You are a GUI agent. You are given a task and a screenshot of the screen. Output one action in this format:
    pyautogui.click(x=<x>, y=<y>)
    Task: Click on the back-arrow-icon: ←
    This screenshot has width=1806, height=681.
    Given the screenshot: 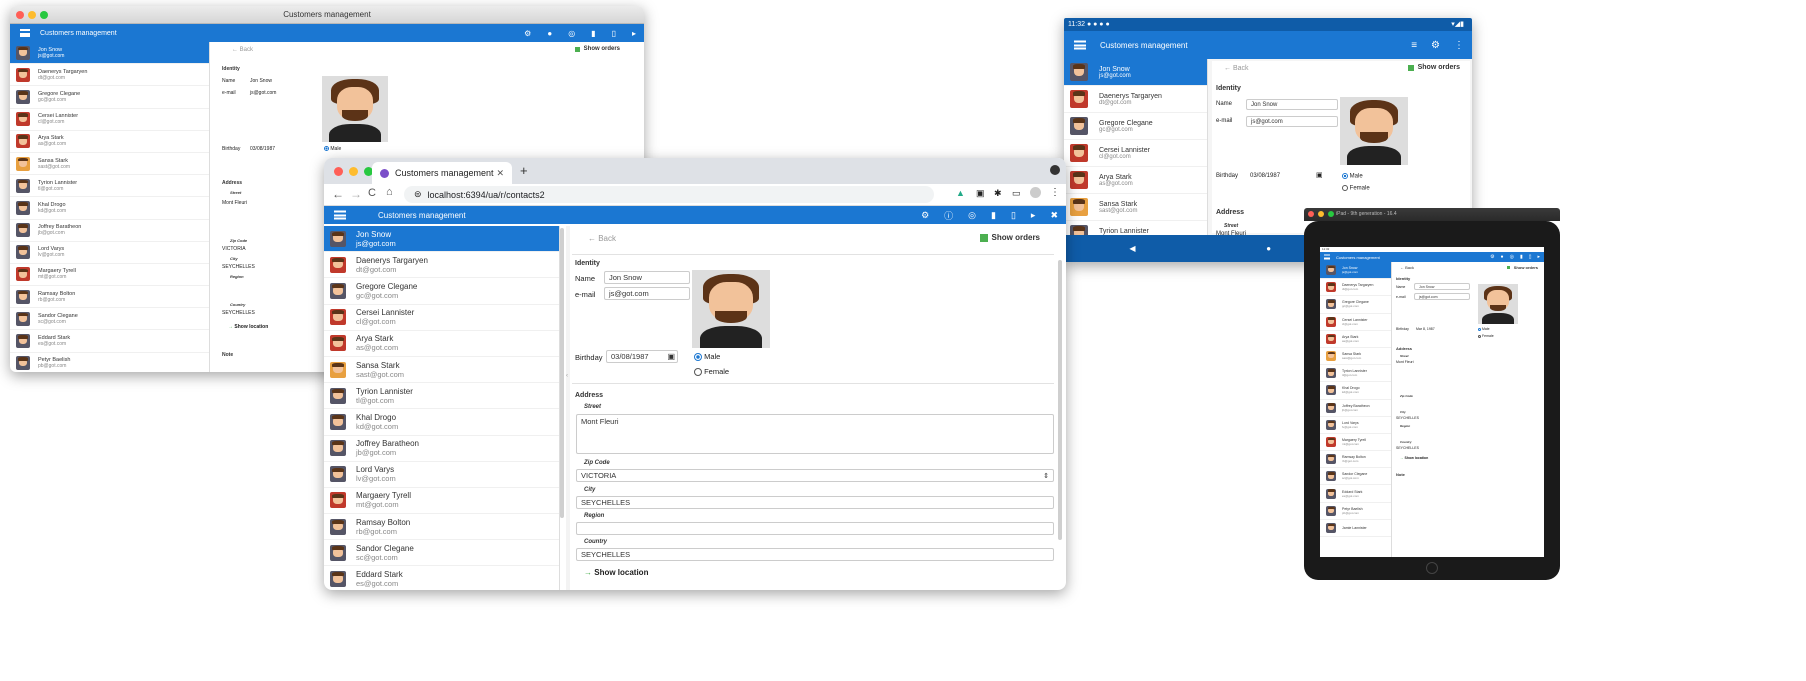 What is the action you would take?
    pyautogui.click(x=338, y=194)
    